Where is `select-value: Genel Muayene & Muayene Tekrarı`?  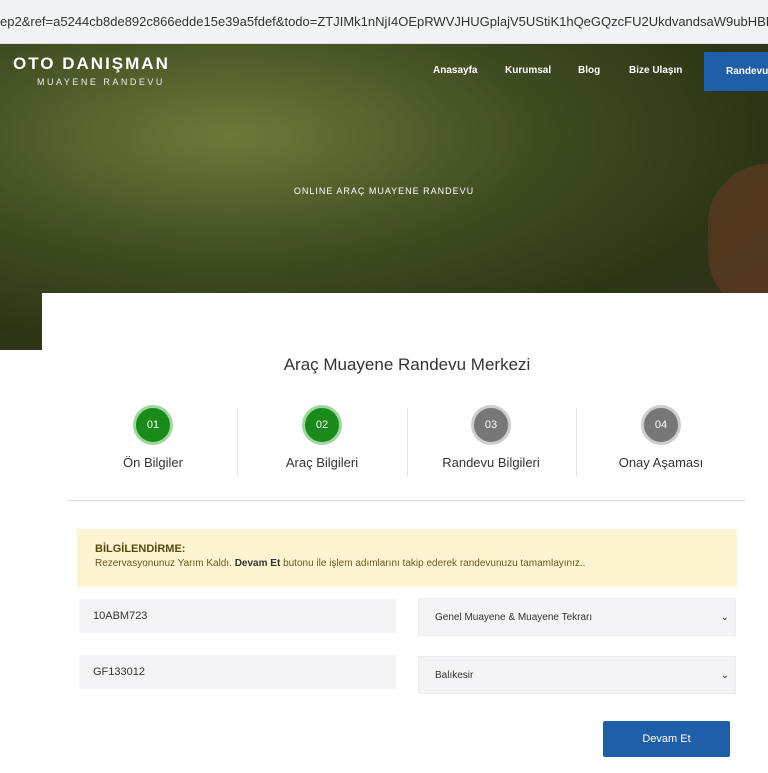 select-value: Genel Muayene & Muayene Tekrarı is located at coordinates (514, 617).